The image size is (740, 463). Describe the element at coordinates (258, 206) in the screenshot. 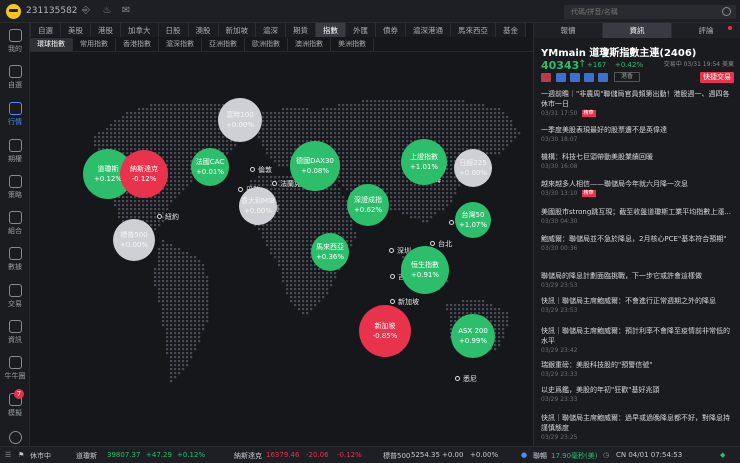

I see `index-bubble: 意大利MIB +0.00%` at that location.